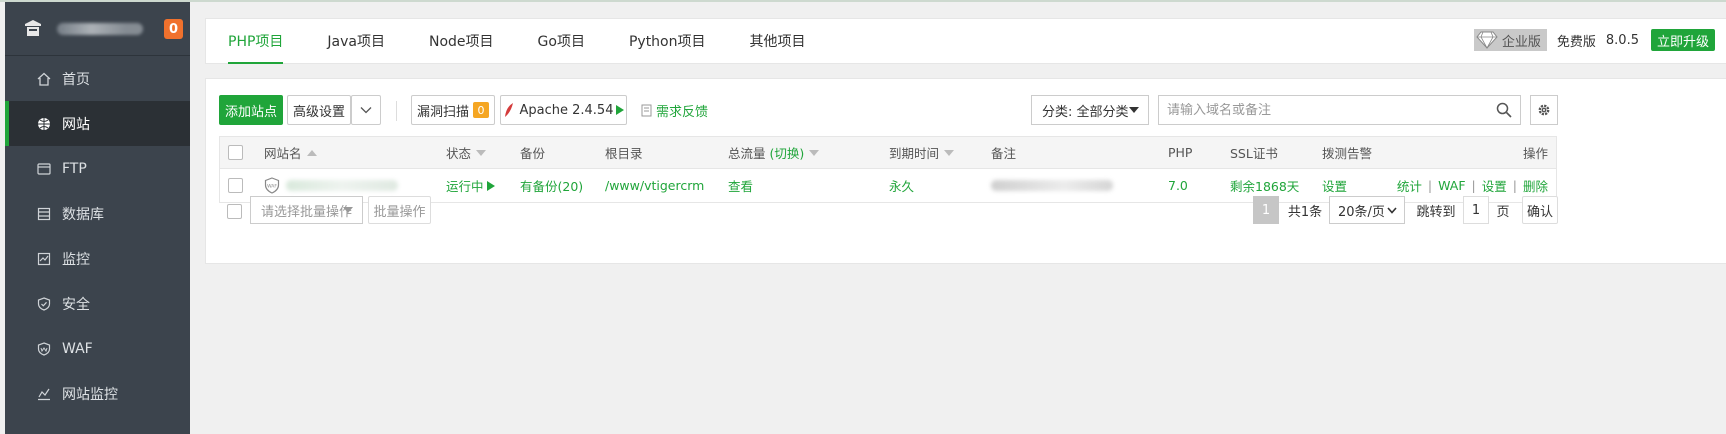 Image resolution: width=1726 pixels, height=434 pixels. Describe the element at coordinates (667, 41) in the screenshot. I see `tab-python: Python项目` at that location.